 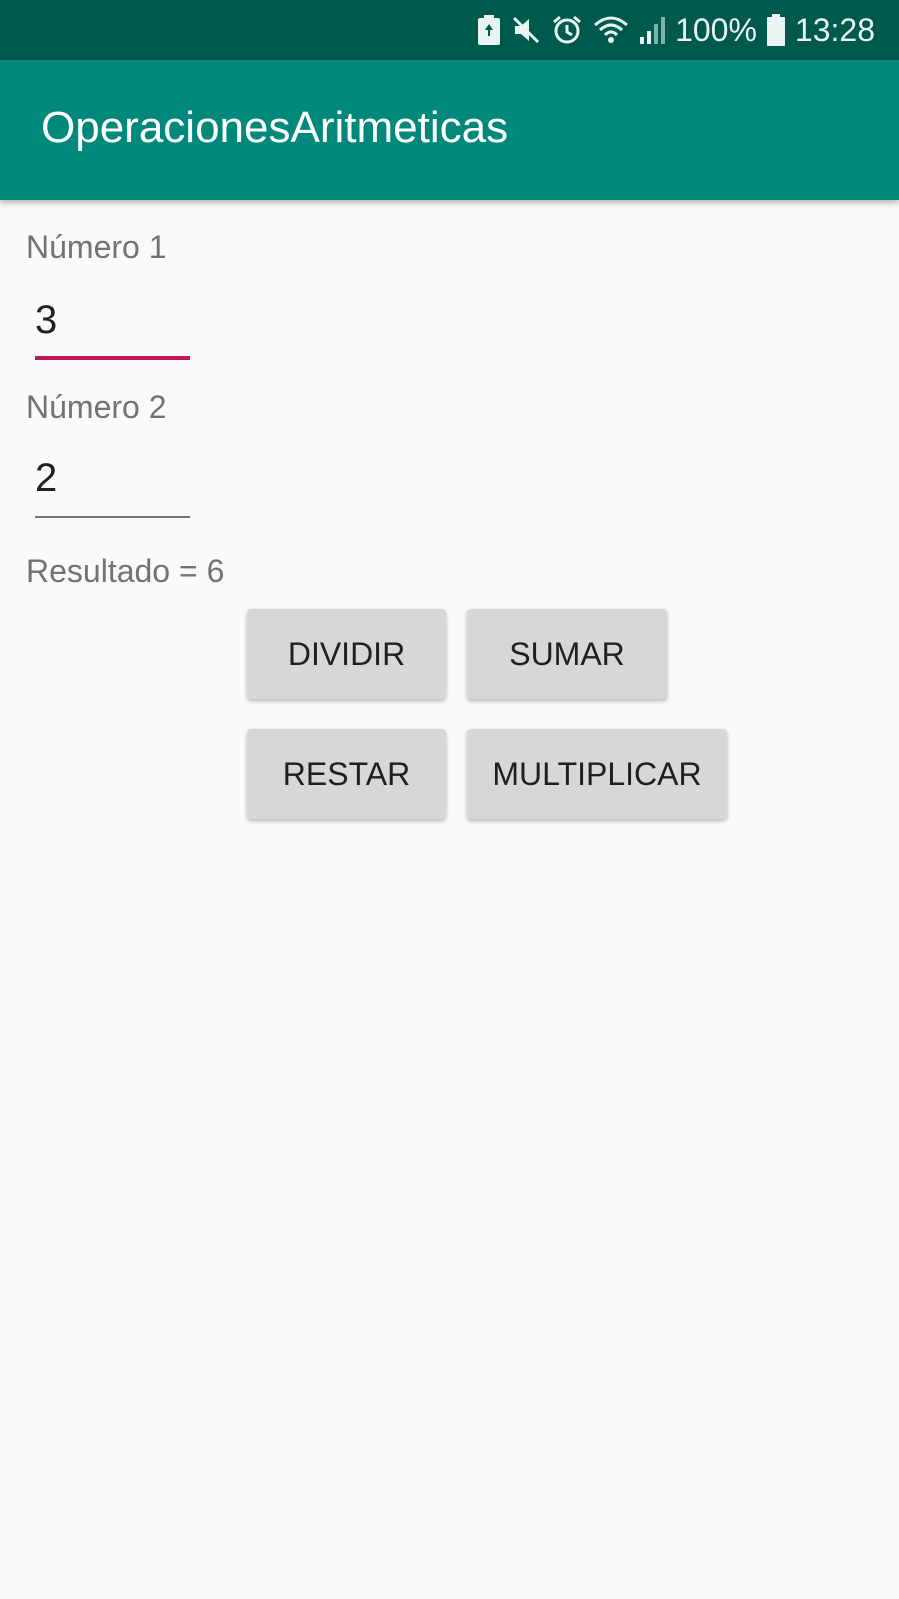 I want to click on numero2-input: 2, so click(x=112, y=482).